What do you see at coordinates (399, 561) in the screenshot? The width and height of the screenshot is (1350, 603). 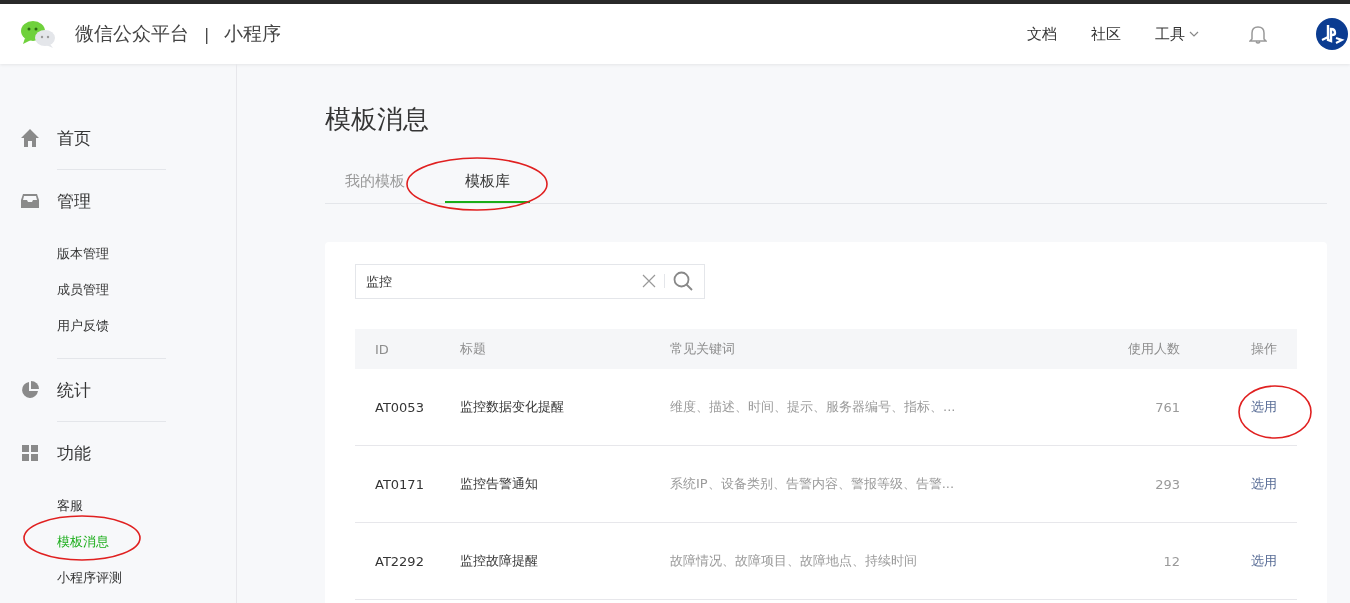 I see `table-cell-text: AT2292` at bounding box center [399, 561].